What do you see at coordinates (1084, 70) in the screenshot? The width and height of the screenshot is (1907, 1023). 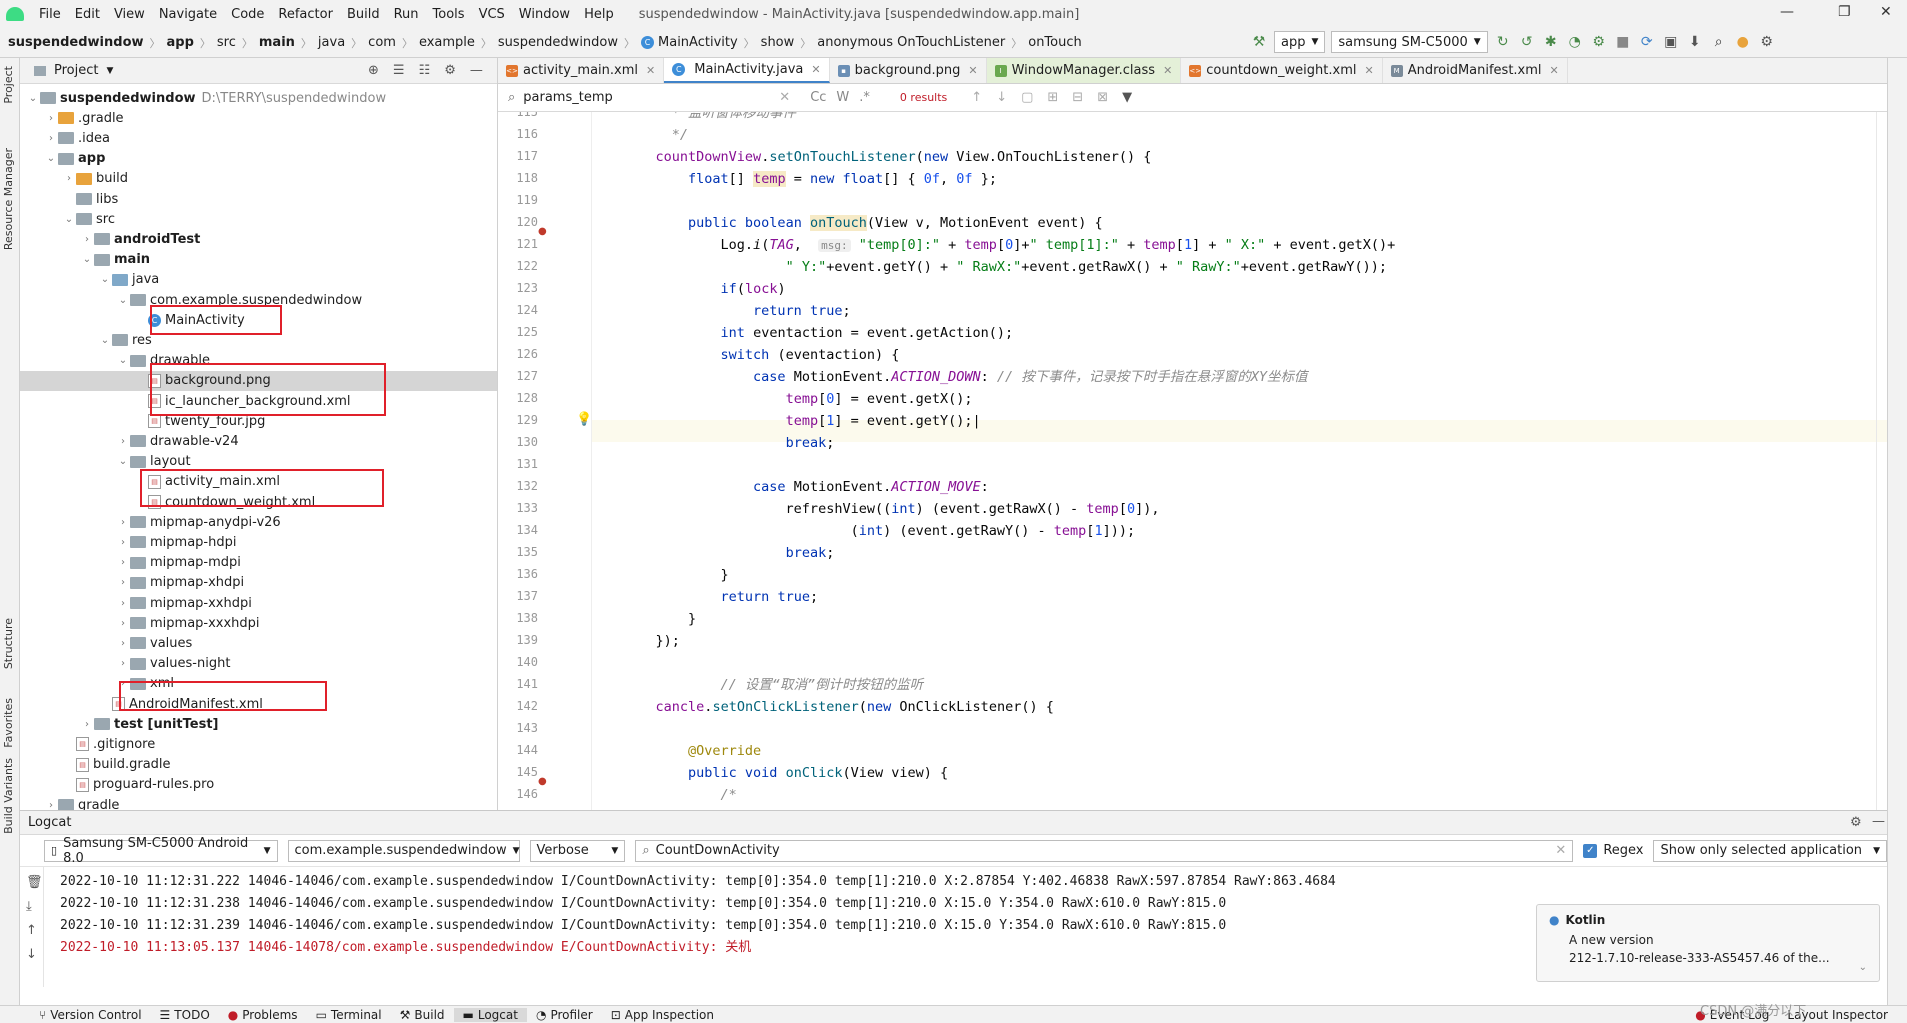 I see `tab-windowmanager: I WindowManager.class ✕` at bounding box center [1084, 70].